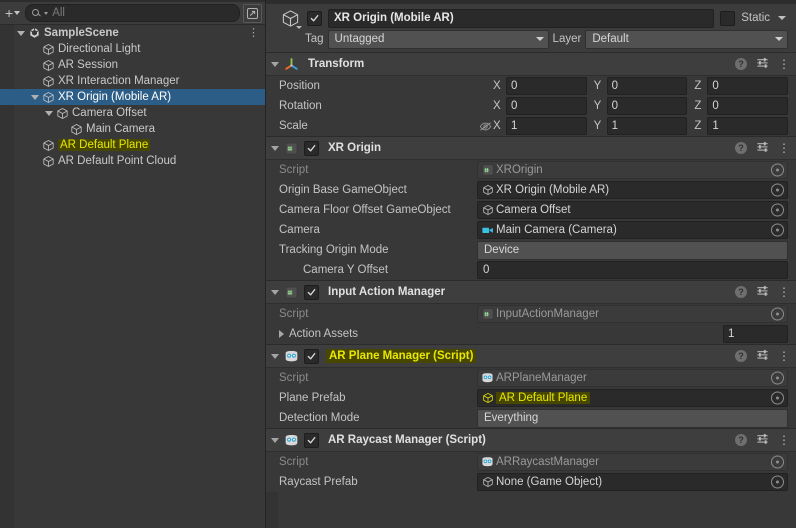 This screenshot has height=528, width=796. What do you see at coordinates (132, 13) in the screenshot?
I see `hierarchy-search-input: All` at bounding box center [132, 13].